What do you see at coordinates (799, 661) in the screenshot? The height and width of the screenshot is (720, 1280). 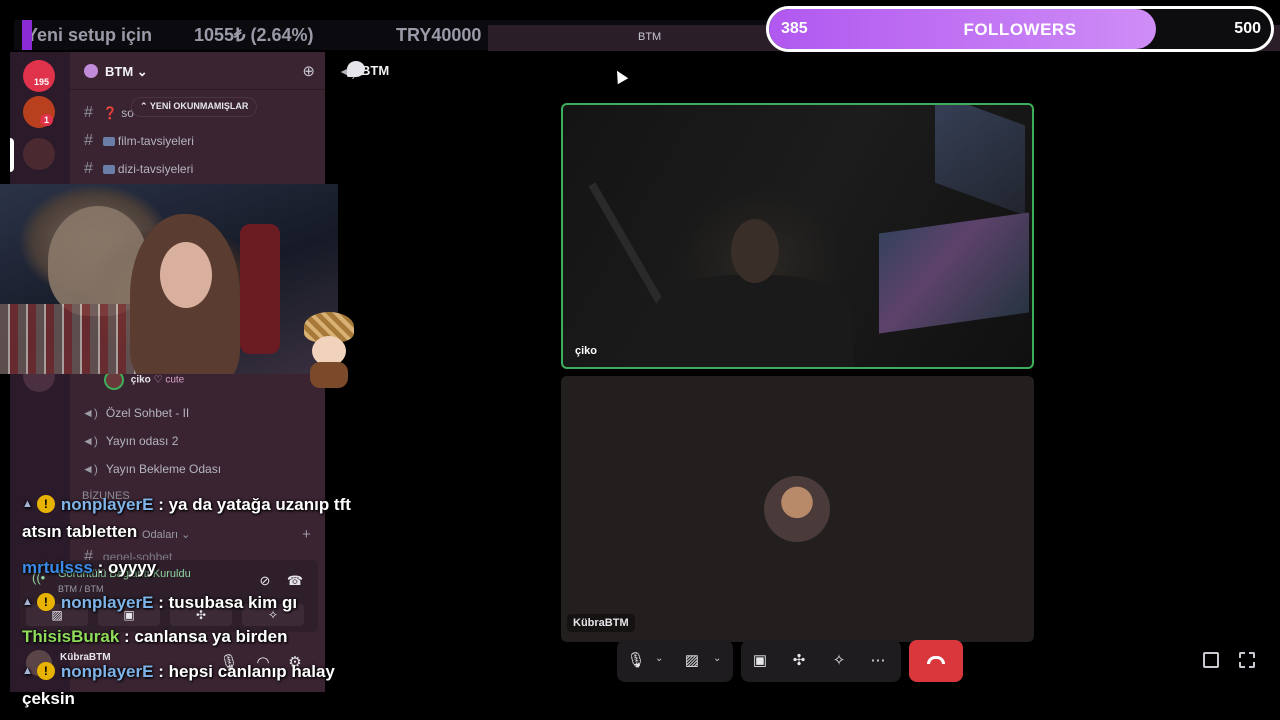 I see `activities-icon: ✣` at bounding box center [799, 661].